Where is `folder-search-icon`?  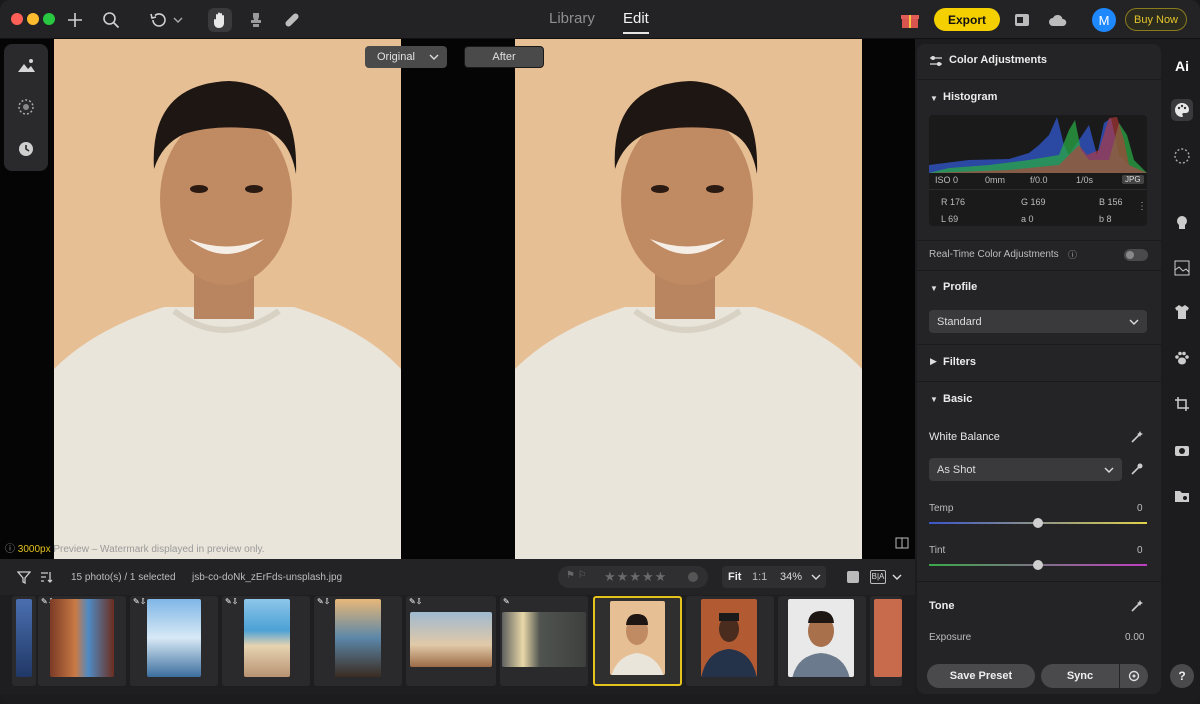
folder-search-icon is located at coordinates (1182, 496).